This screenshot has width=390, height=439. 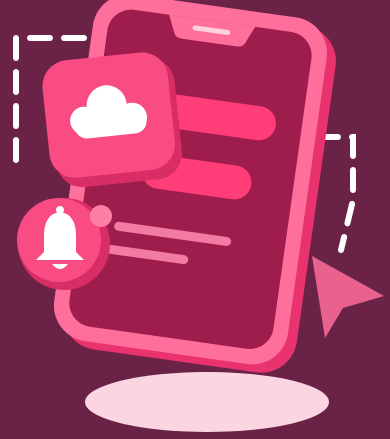 What do you see at coordinates (207, 402) in the screenshot?
I see `floor-shadow` at bounding box center [207, 402].